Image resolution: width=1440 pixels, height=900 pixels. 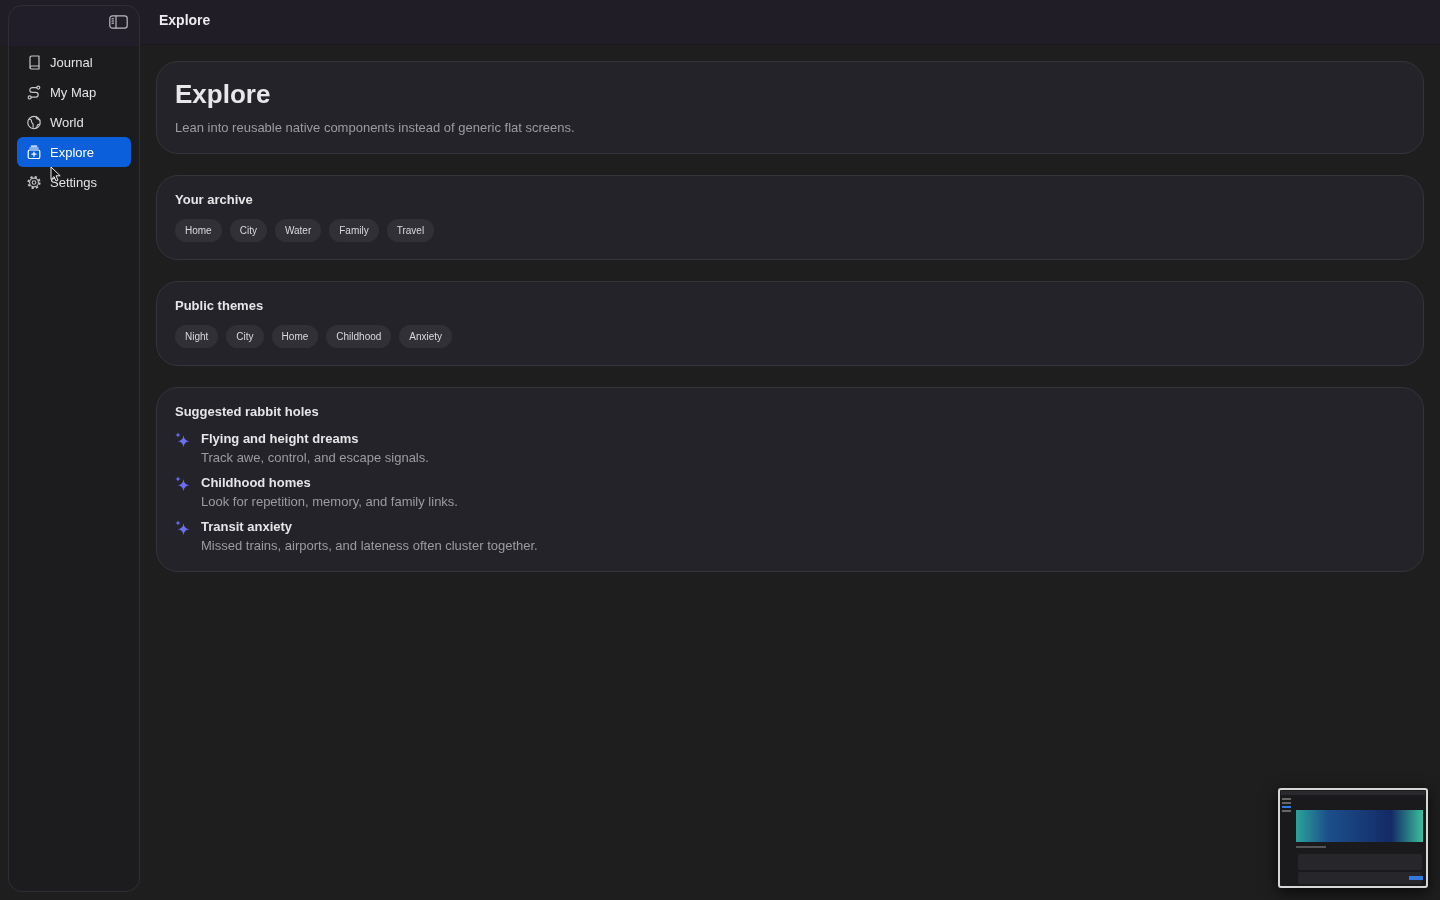 What do you see at coordinates (426, 336) in the screenshot?
I see `tag-chip: Anxiety` at bounding box center [426, 336].